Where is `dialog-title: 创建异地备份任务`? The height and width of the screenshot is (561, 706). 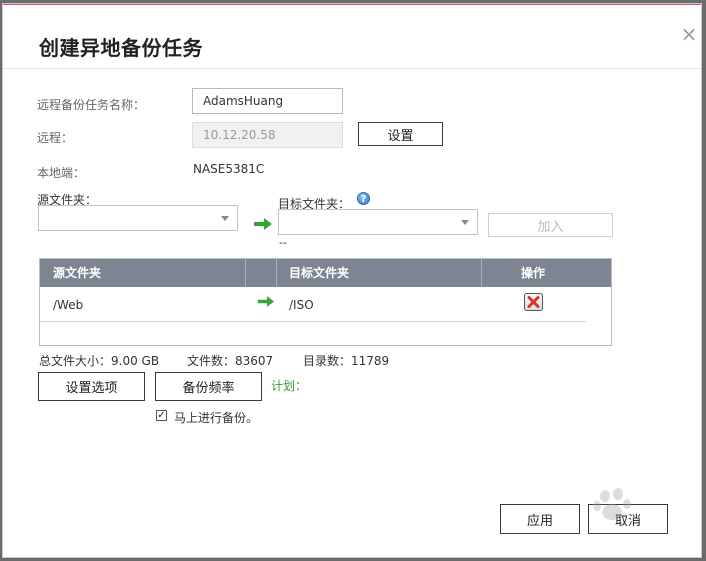
dialog-title: 创建异地备份任务 is located at coordinates (121, 48).